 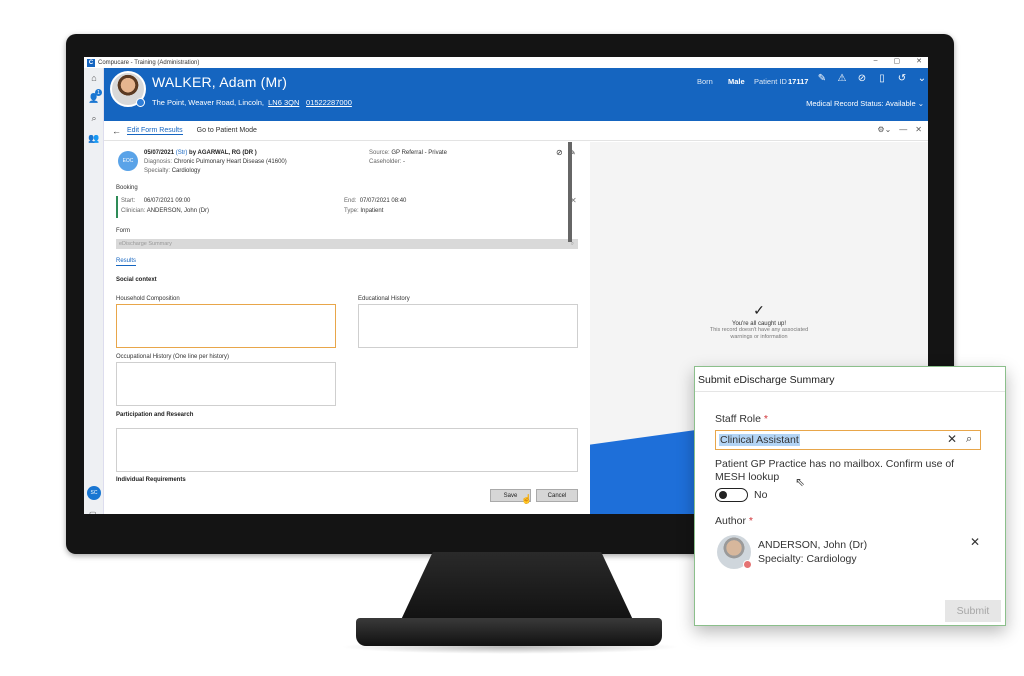 I want to click on mesh-toggle-label: No, so click(x=761, y=495).